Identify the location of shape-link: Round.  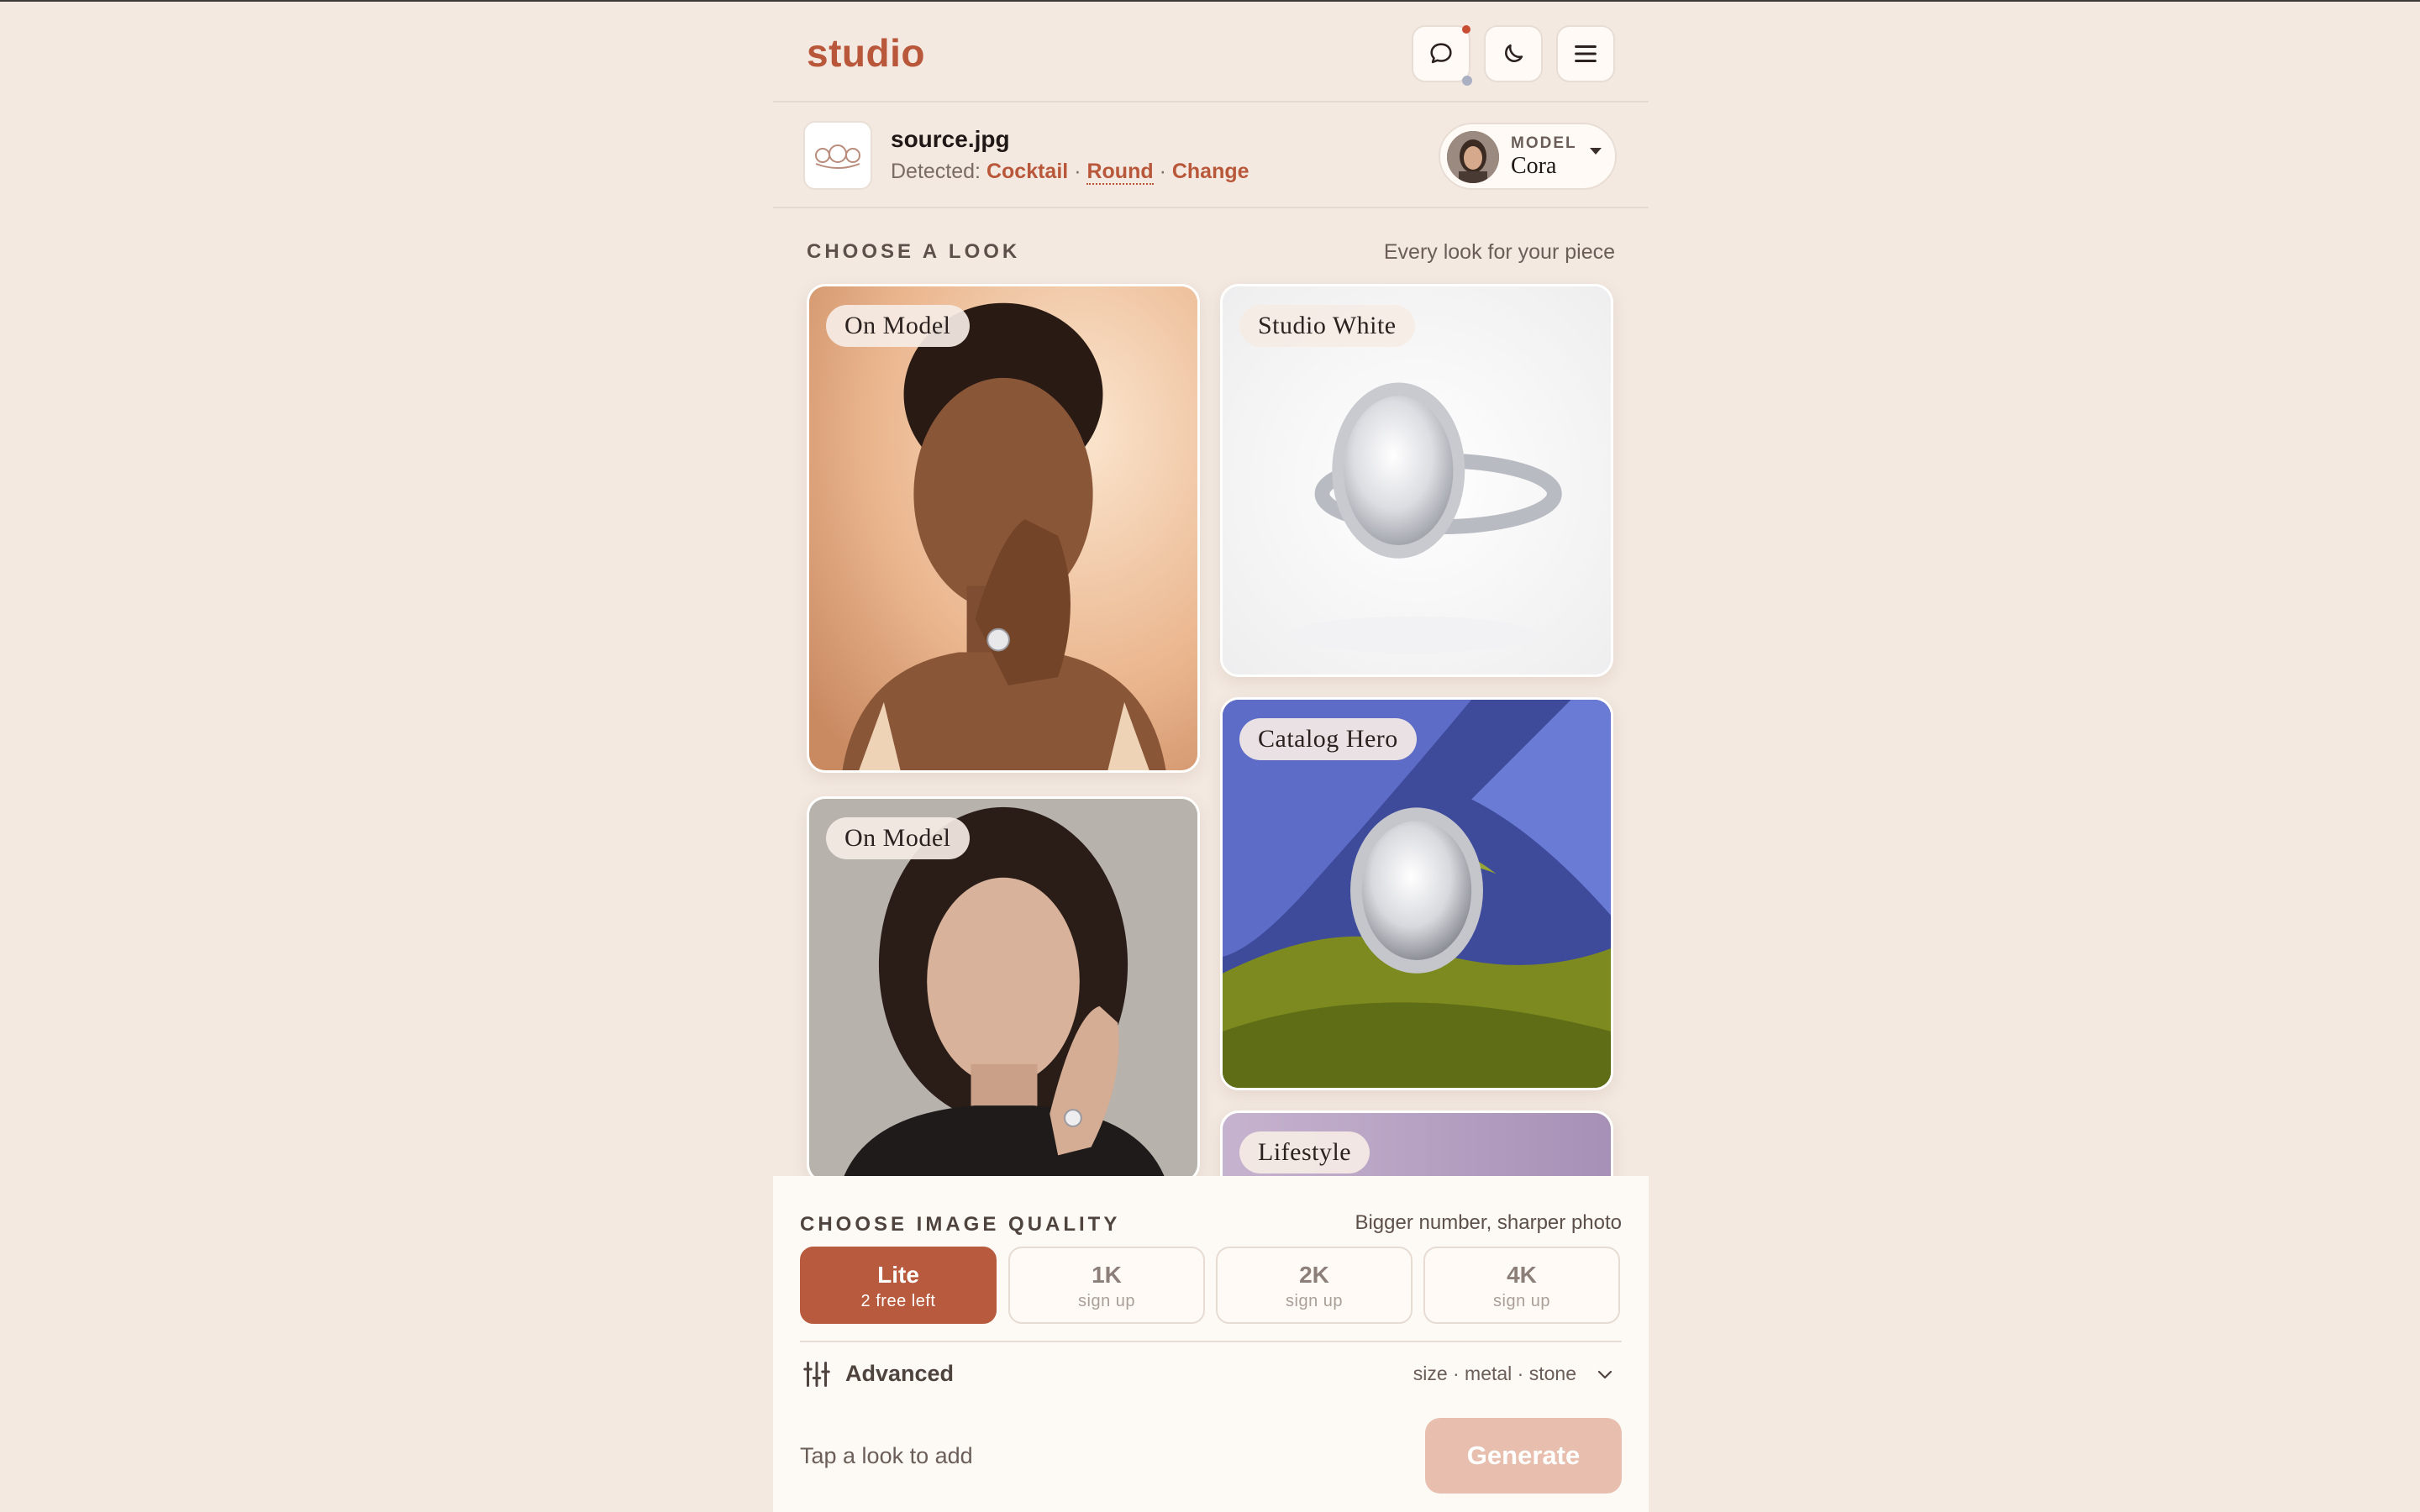
(1120, 172).